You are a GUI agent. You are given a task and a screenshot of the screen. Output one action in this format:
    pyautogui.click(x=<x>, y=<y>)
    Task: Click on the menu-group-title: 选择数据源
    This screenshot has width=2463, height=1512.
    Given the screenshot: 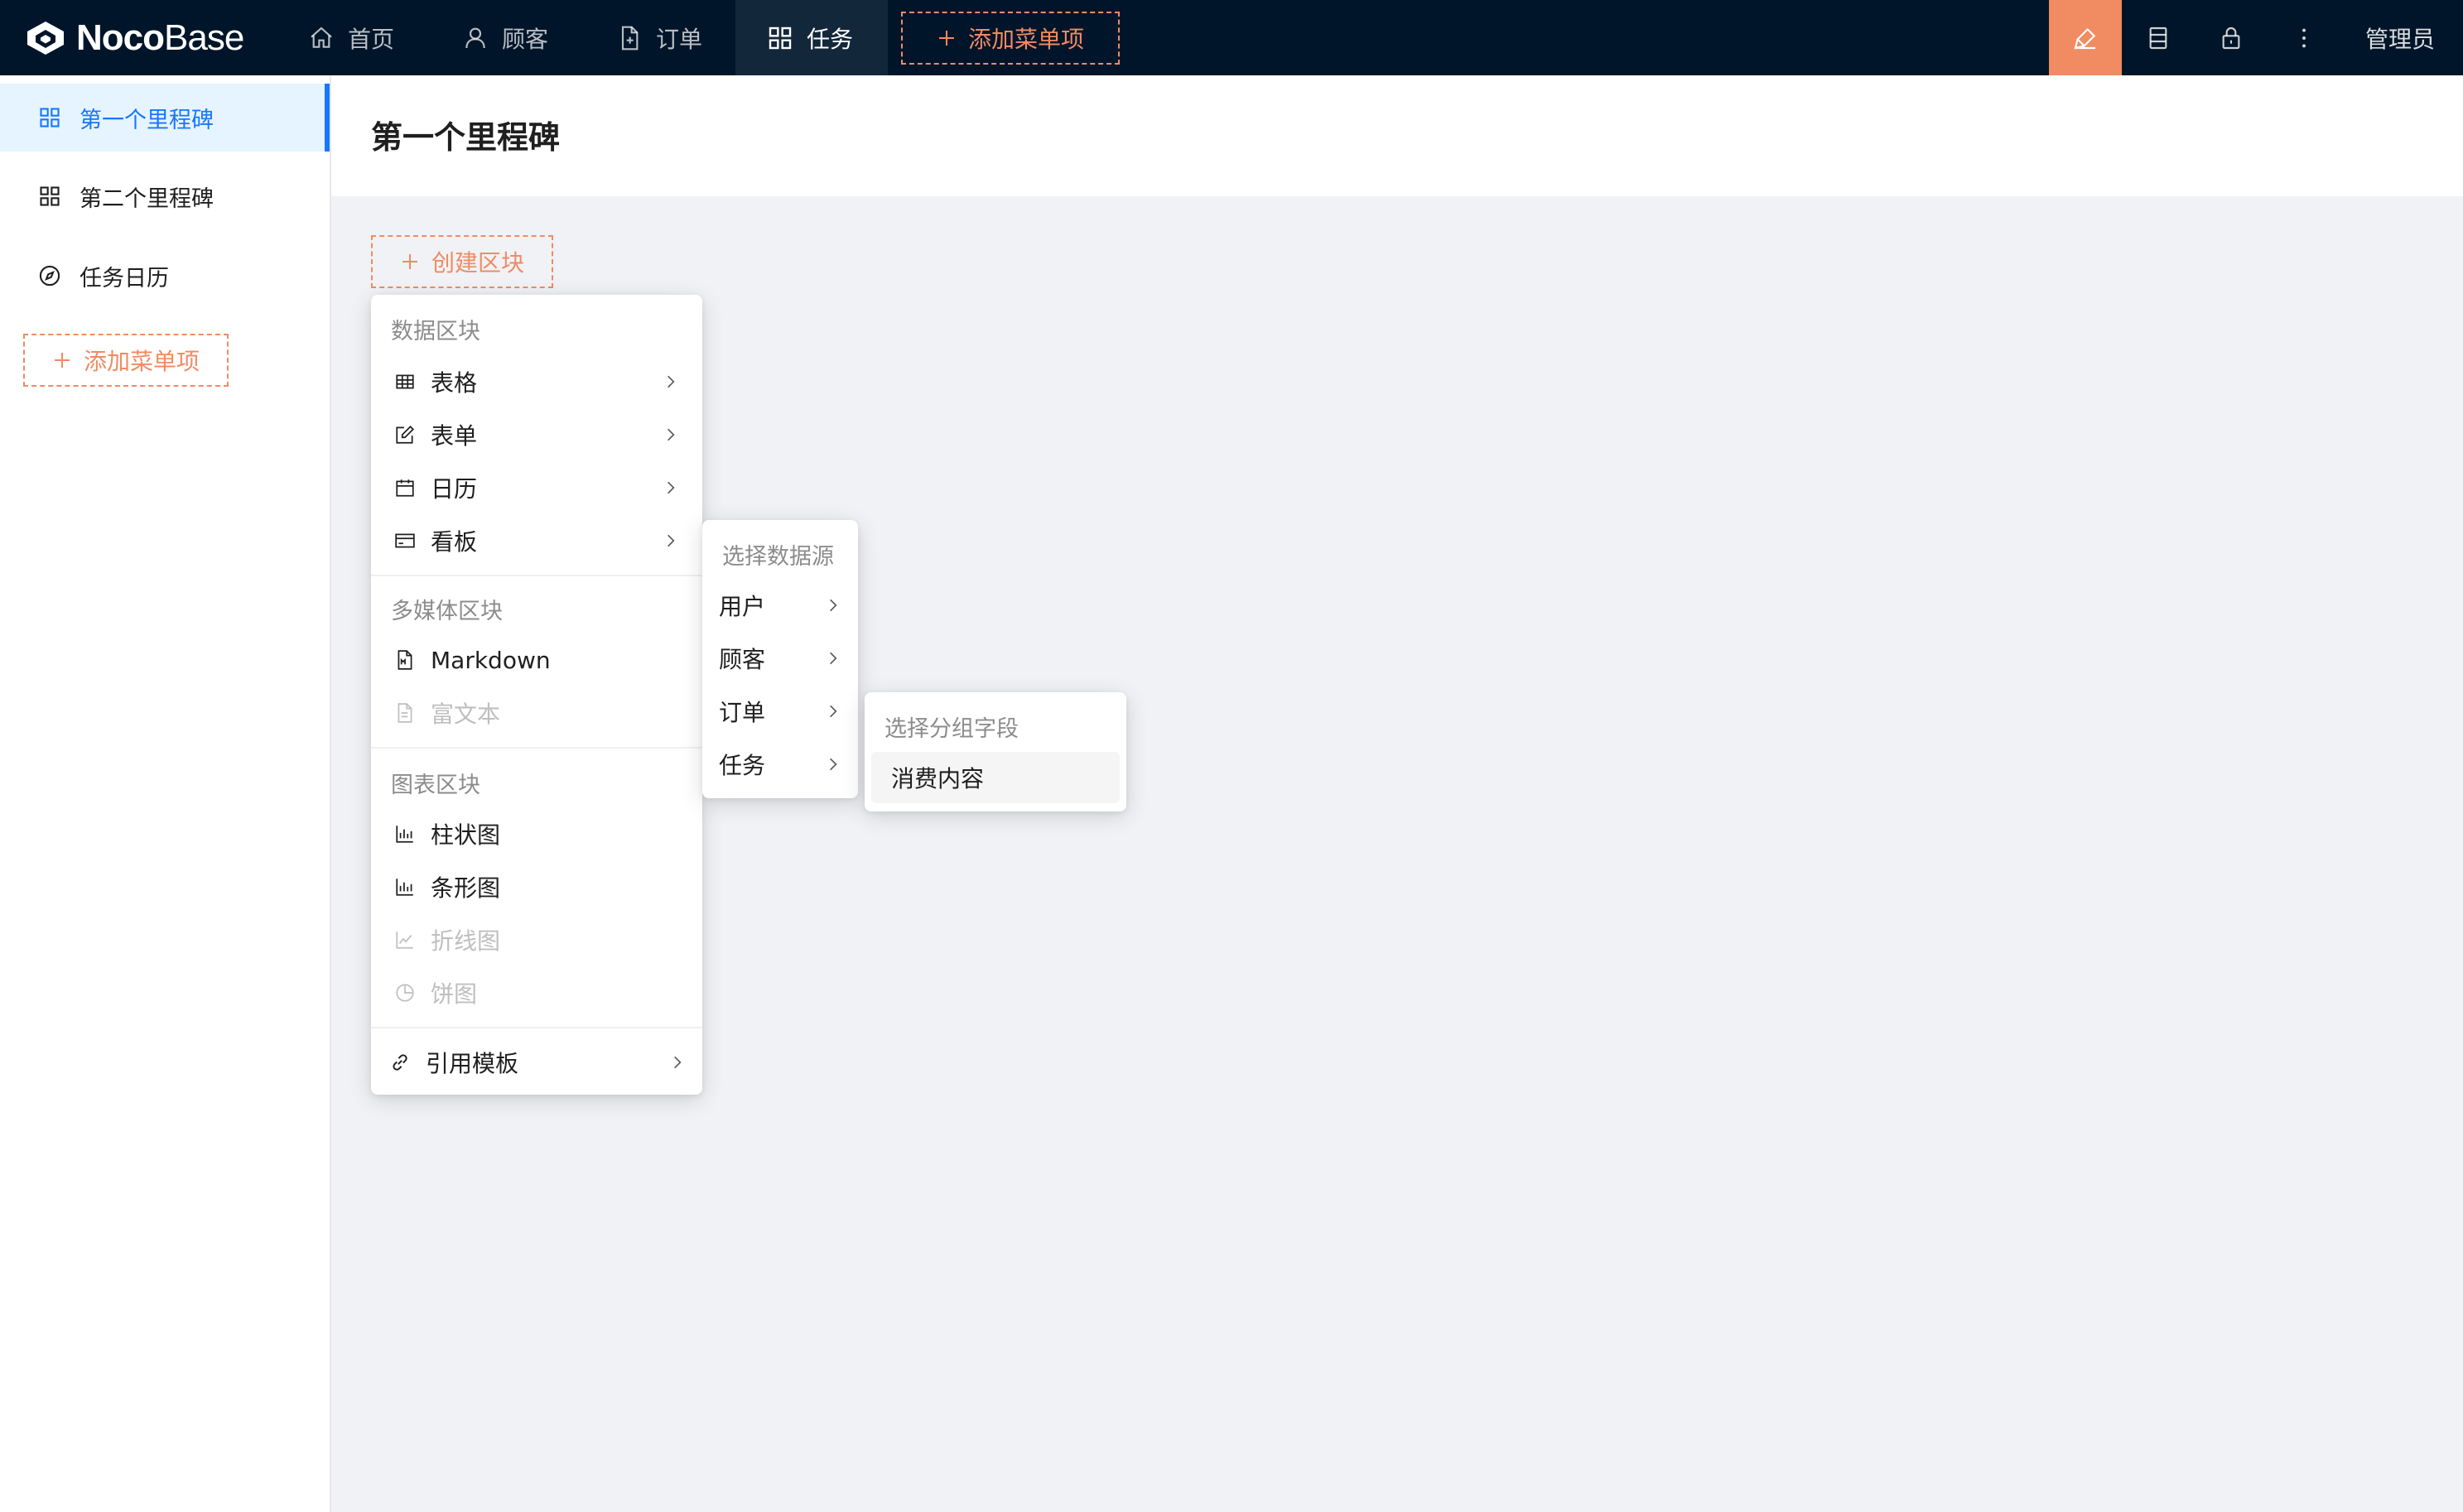 What is the action you would take?
    pyautogui.click(x=778, y=557)
    